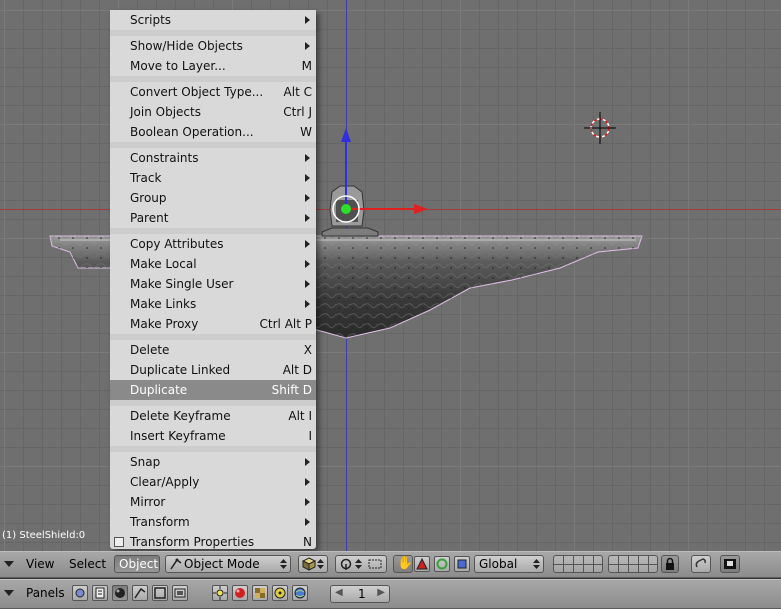  I want to click on scene-icon, so click(180, 593).